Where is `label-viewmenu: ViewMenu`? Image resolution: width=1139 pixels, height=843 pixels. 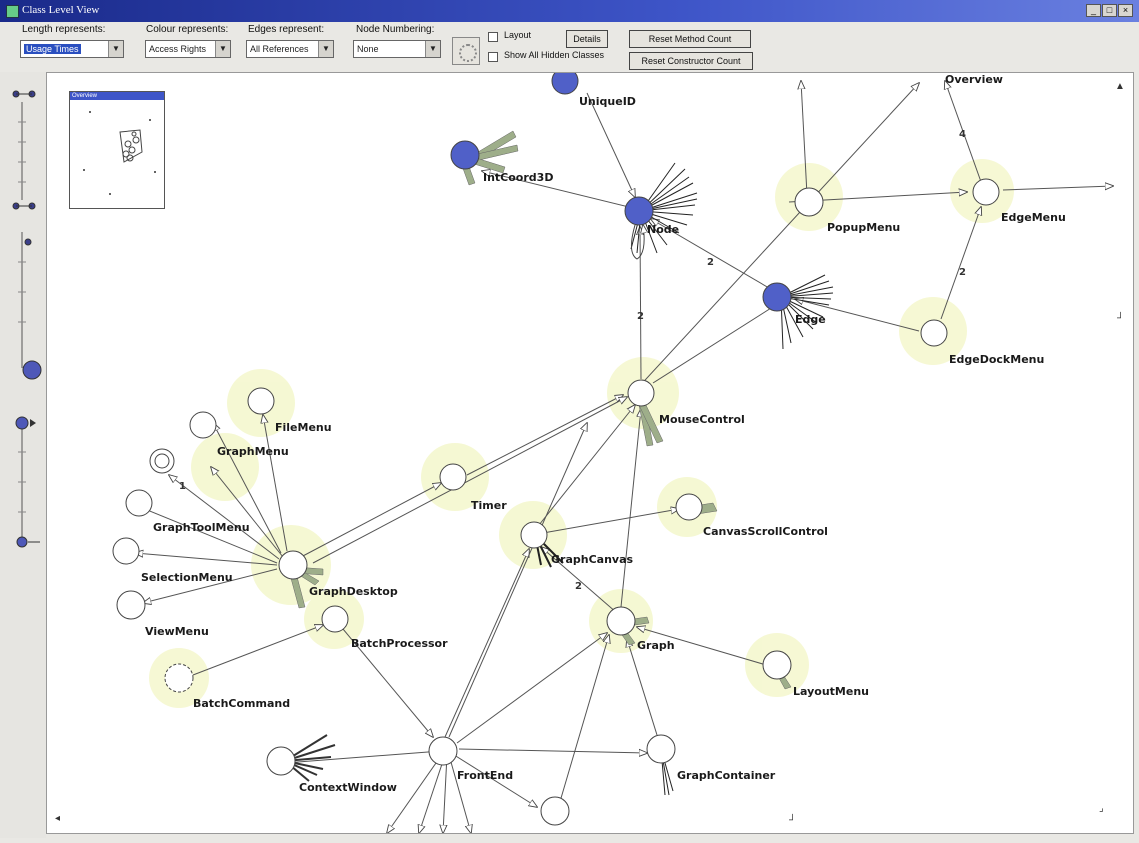
label-viewmenu: ViewMenu is located at coordinates (177, 631).